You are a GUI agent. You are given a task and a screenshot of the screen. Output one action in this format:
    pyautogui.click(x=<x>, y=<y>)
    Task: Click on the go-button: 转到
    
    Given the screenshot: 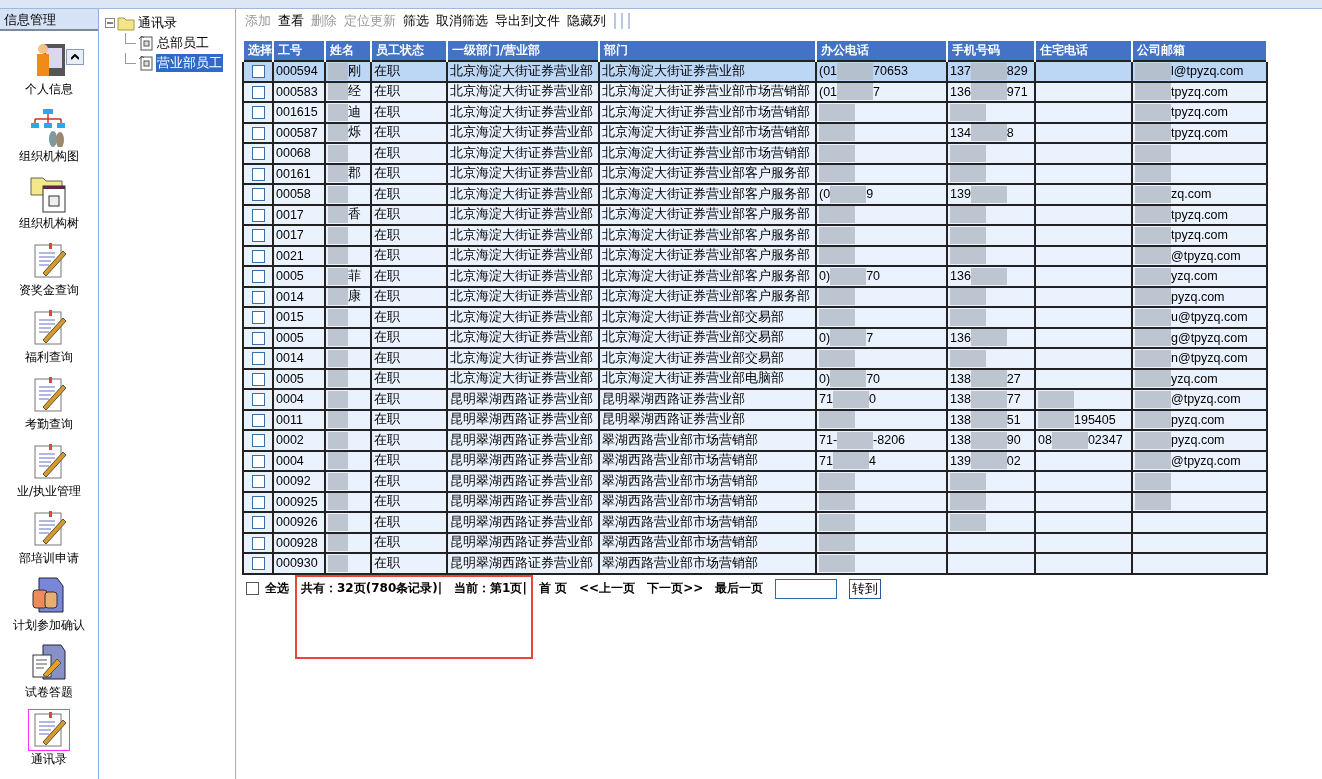 What is the action you would take?
    pyautogui.click(x=865, y=588)
    